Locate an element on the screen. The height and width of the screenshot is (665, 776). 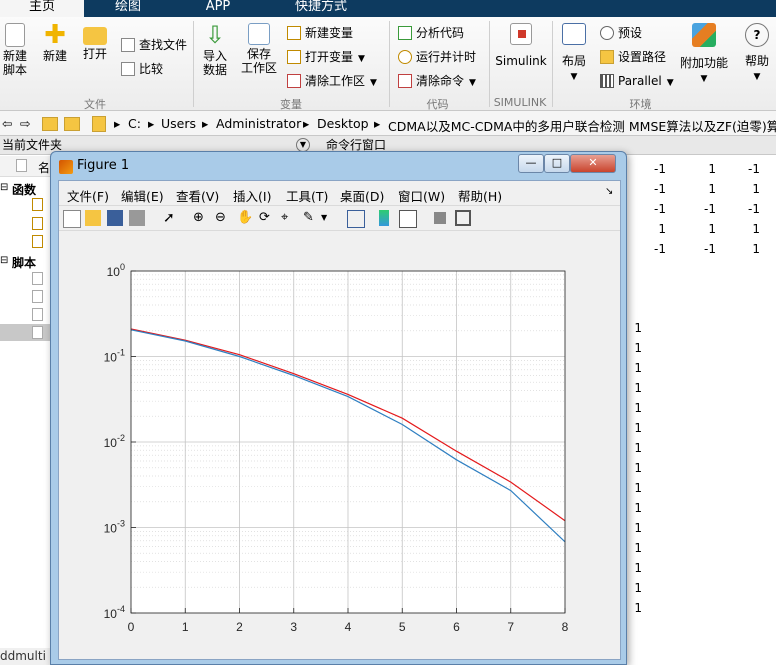
open-variable-button: 打开变量 ▼ is located at coordinates (326, 58).